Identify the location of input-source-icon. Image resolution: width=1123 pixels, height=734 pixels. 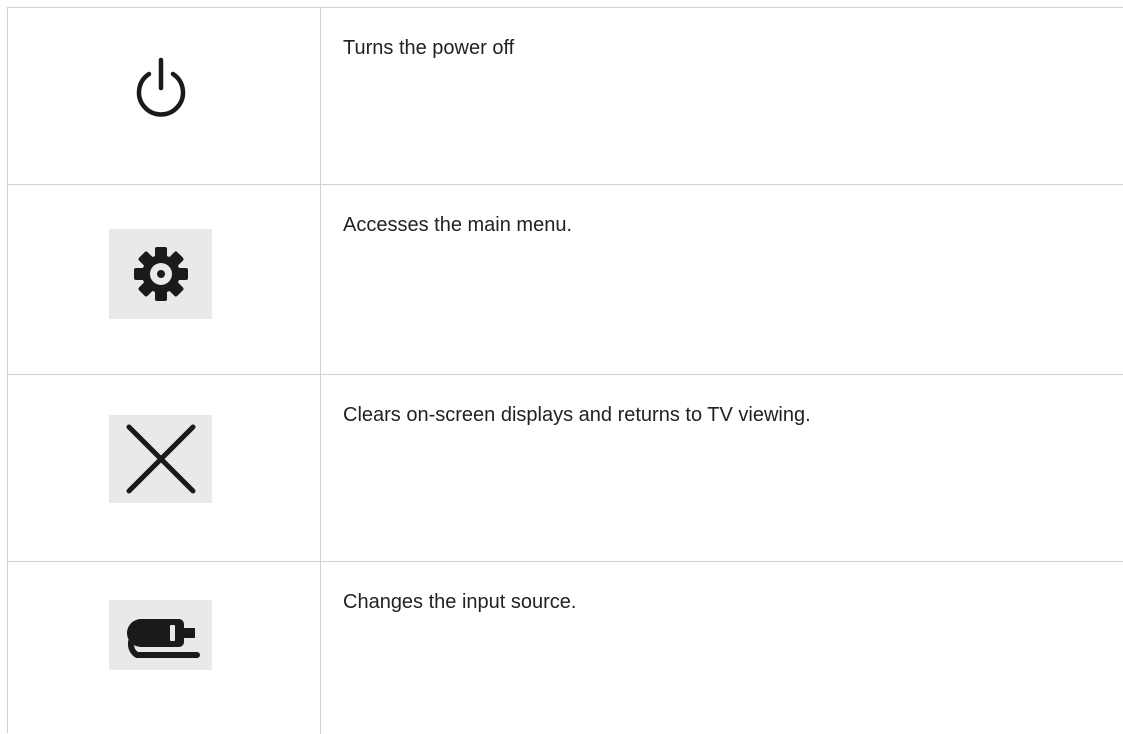
(160, 635).